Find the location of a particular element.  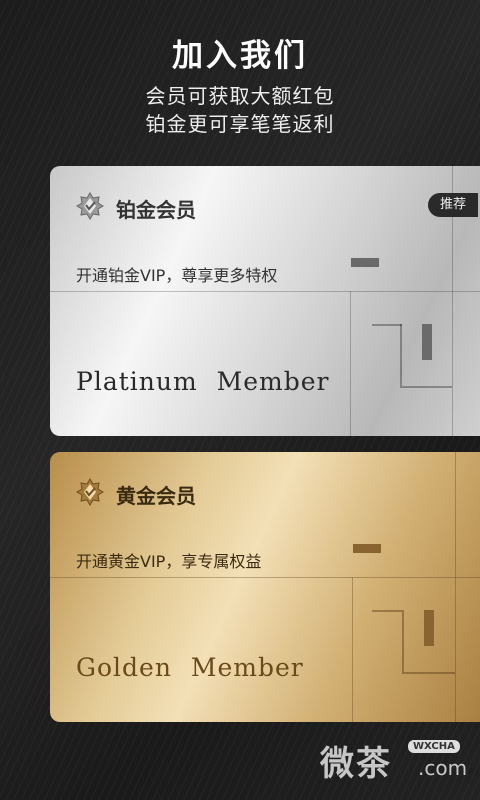

watermark-logo-text: 微茶 is located at coordinates (356, 764).